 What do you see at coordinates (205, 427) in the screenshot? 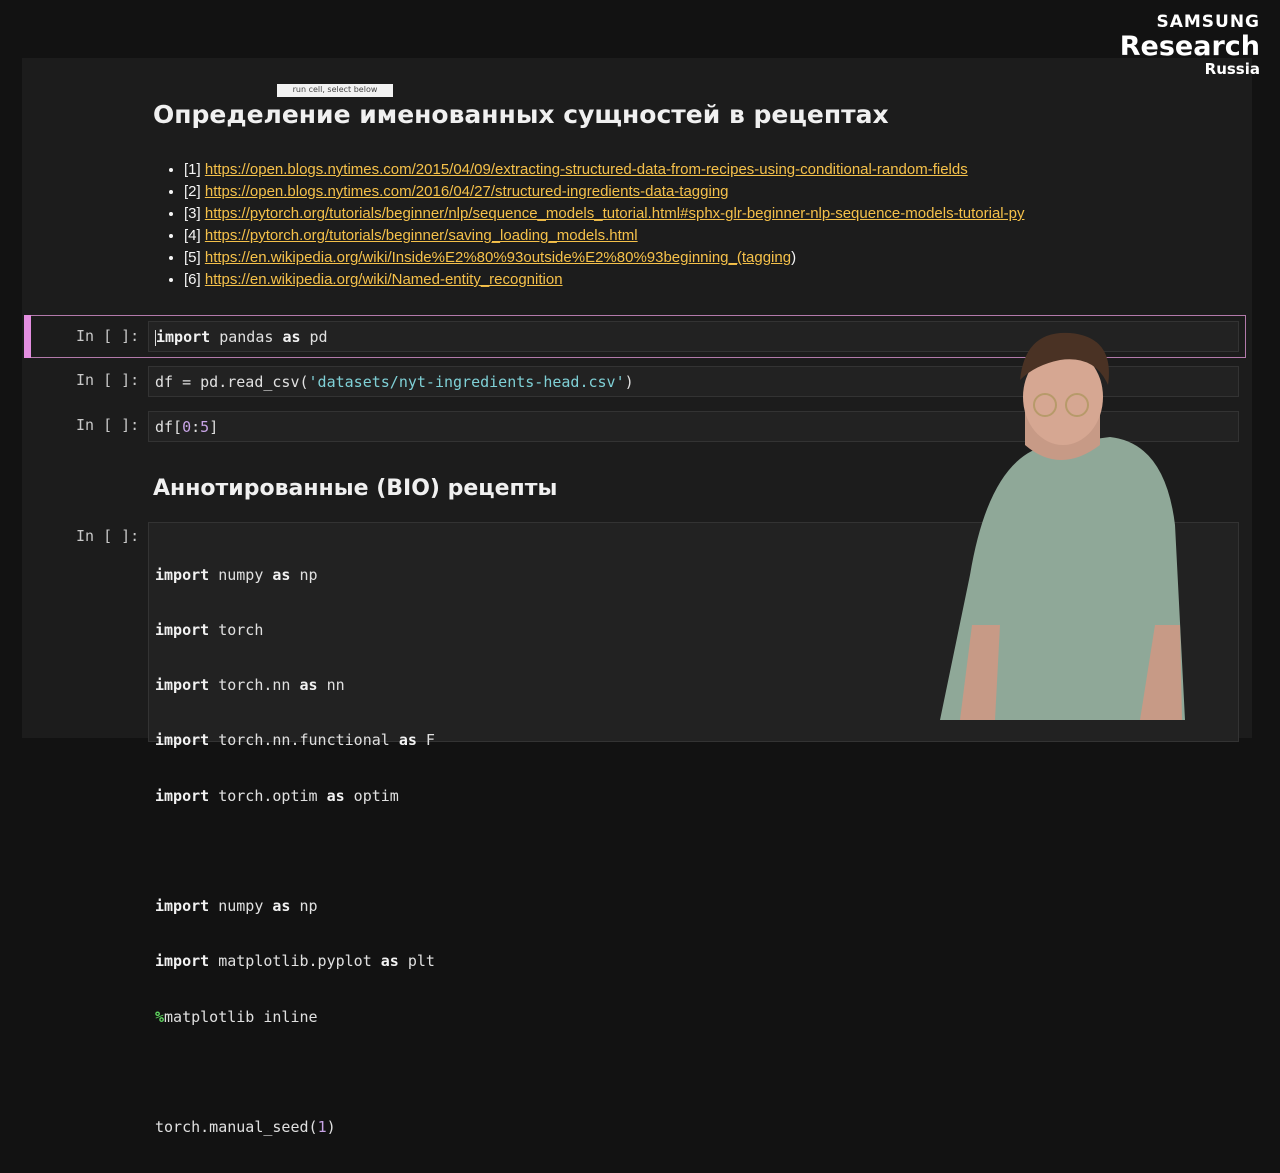
I see `number-literal: 5` at bounding box center [205, 427].